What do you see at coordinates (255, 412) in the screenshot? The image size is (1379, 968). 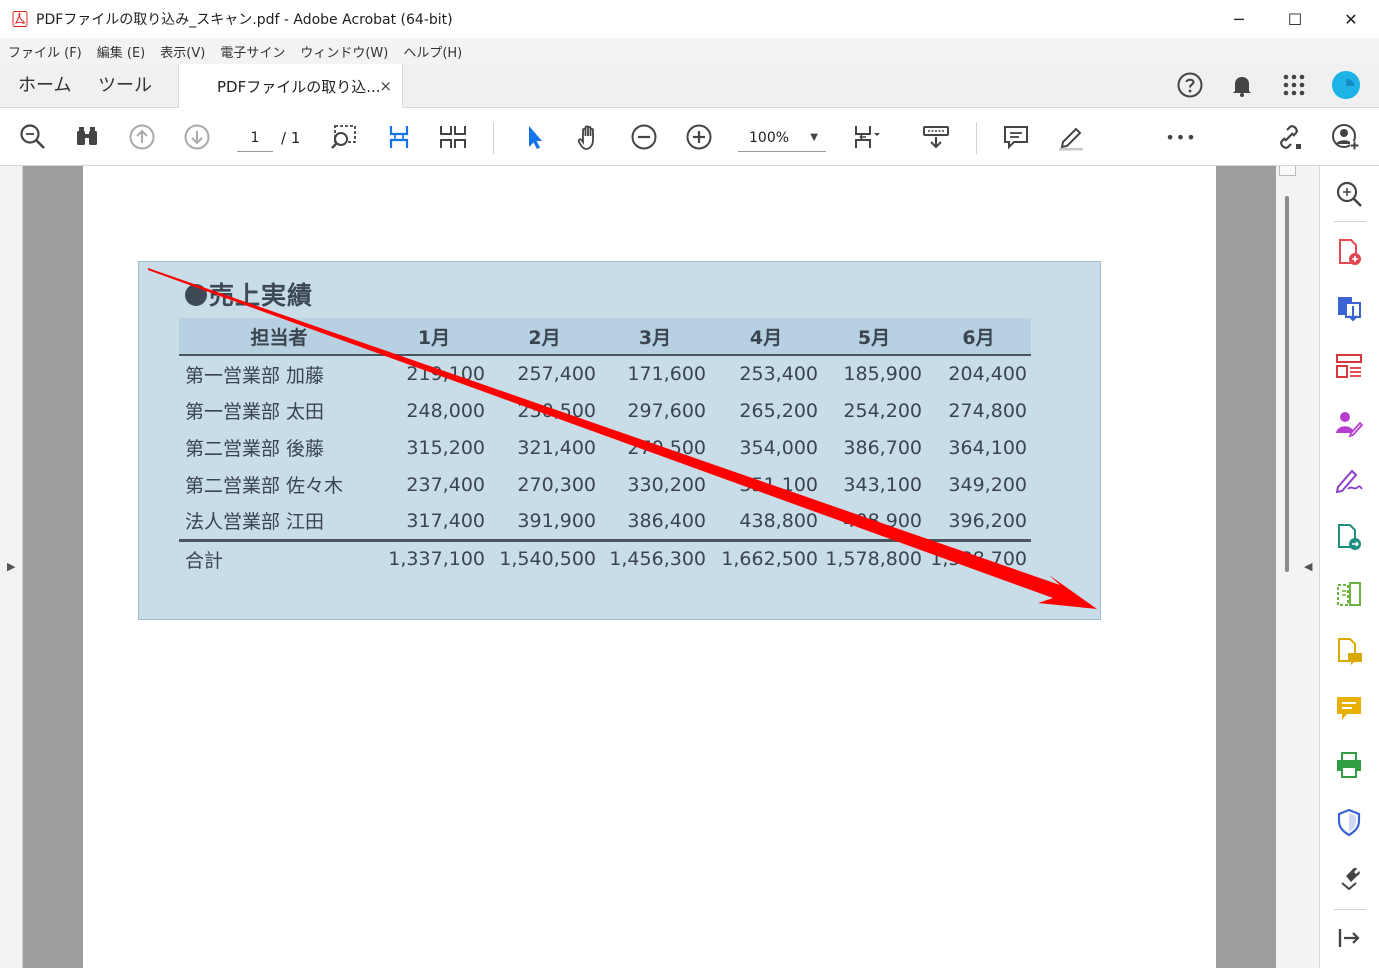 I see `table-cell: 第一営業部 太田` at bounding box center [255, 412].